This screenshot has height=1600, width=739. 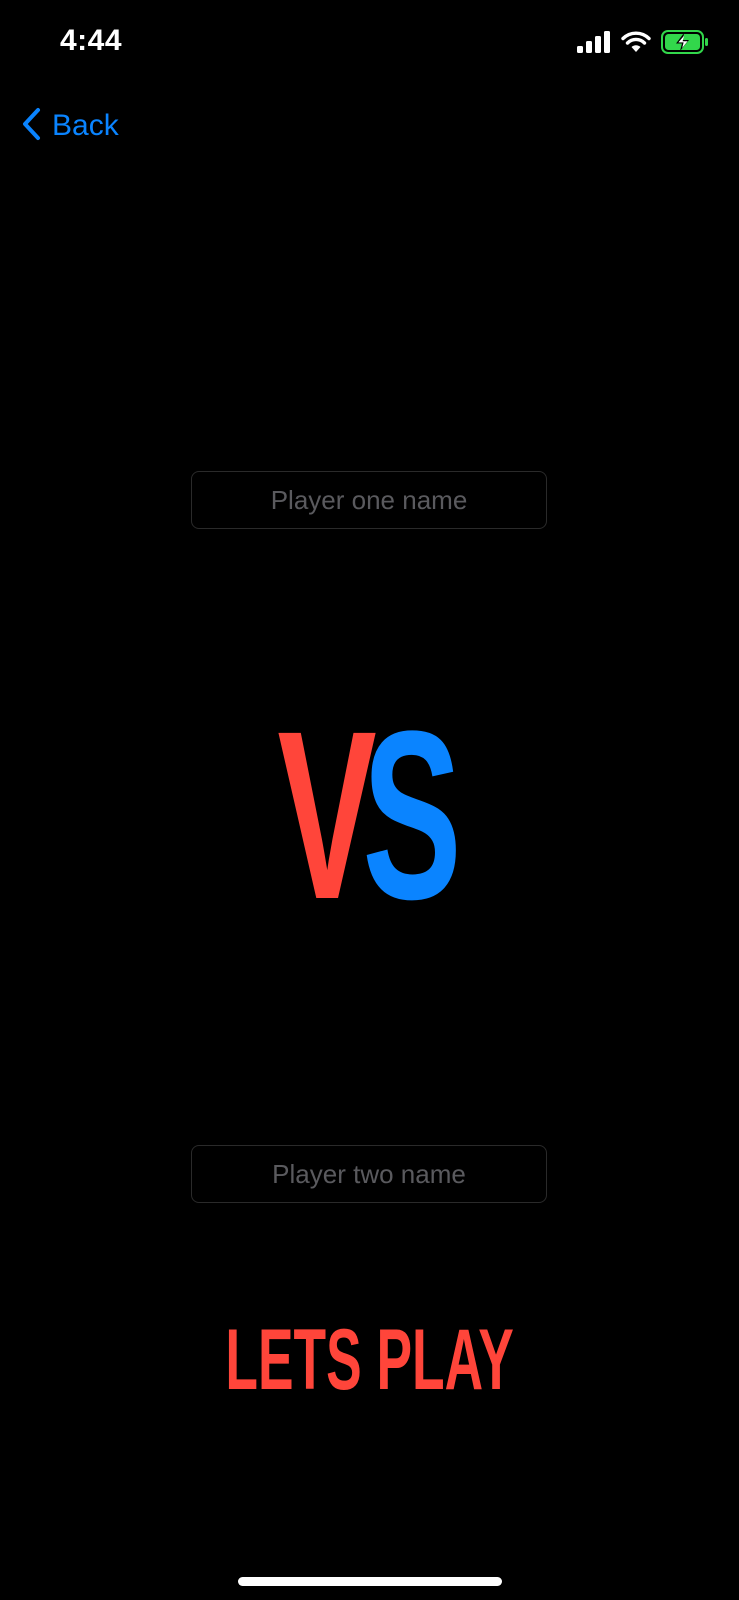 What do you see at coordinates (91, 40) in the screenshot?
I see `status-time: 4:44` at bounding box center [91, 40].